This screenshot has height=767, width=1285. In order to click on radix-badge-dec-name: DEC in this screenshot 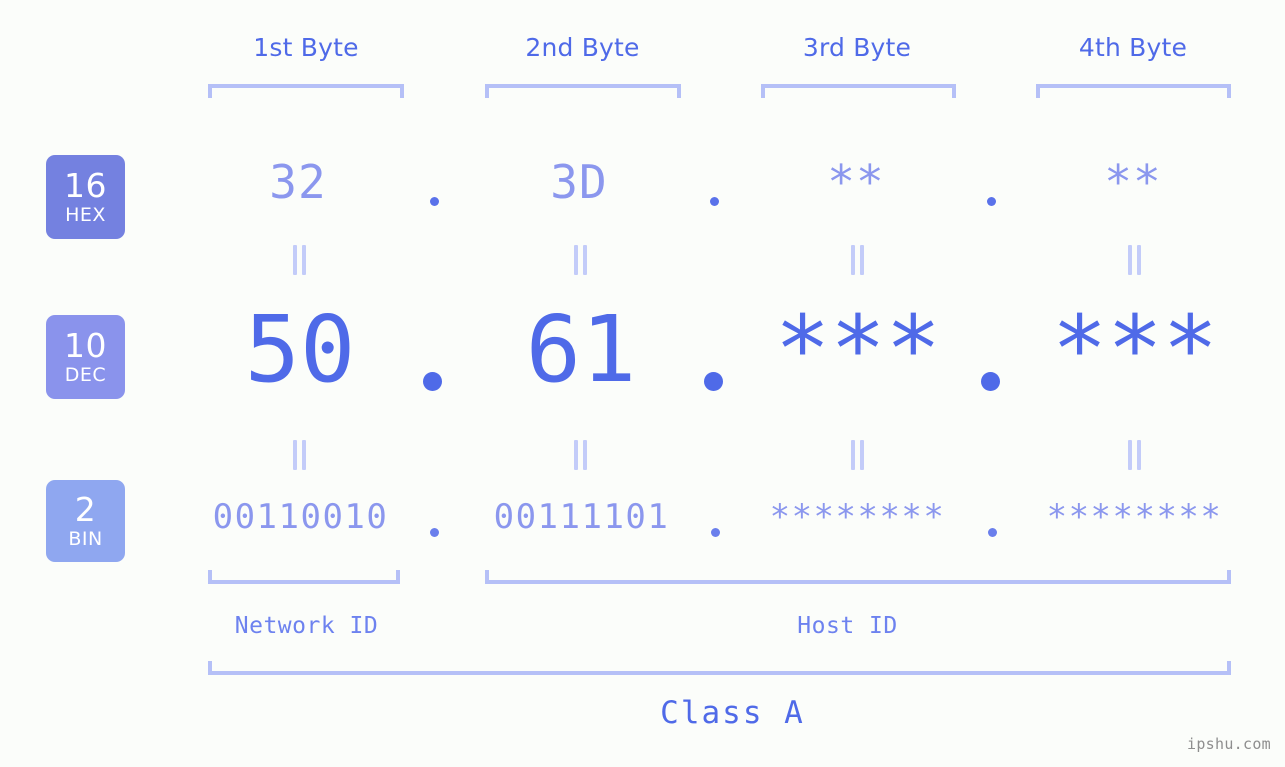, I will do `click(85, 375)`.